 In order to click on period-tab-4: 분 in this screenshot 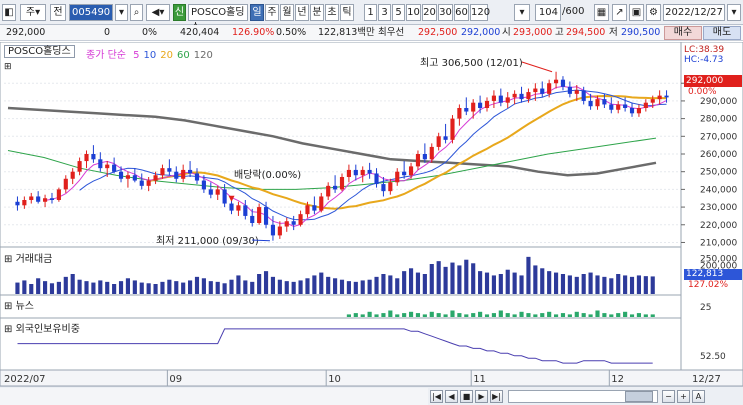, I will do `click(317, 12)`.